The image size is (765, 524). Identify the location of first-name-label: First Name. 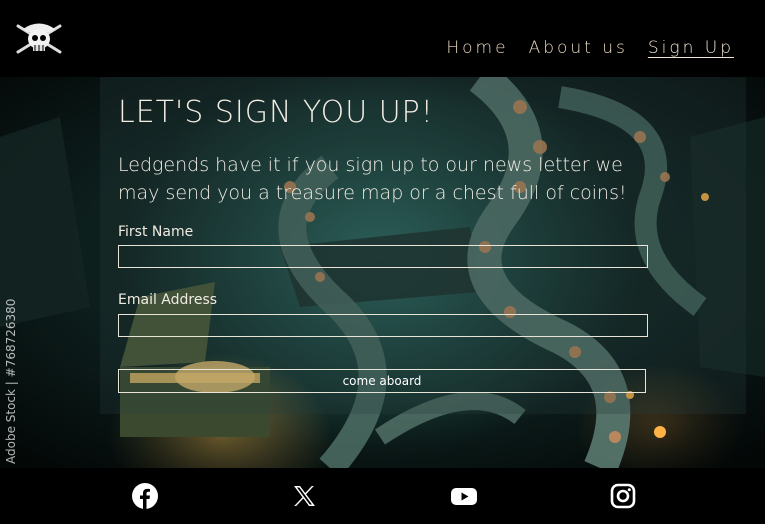
(156, 232).